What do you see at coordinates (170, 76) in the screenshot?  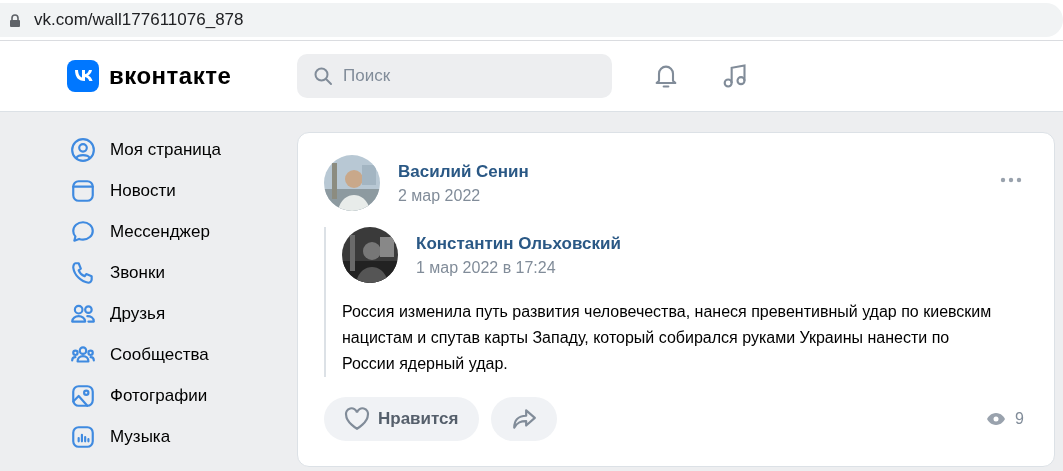 I see `logo-text: вконтакте` at bounding box center [170, 76].